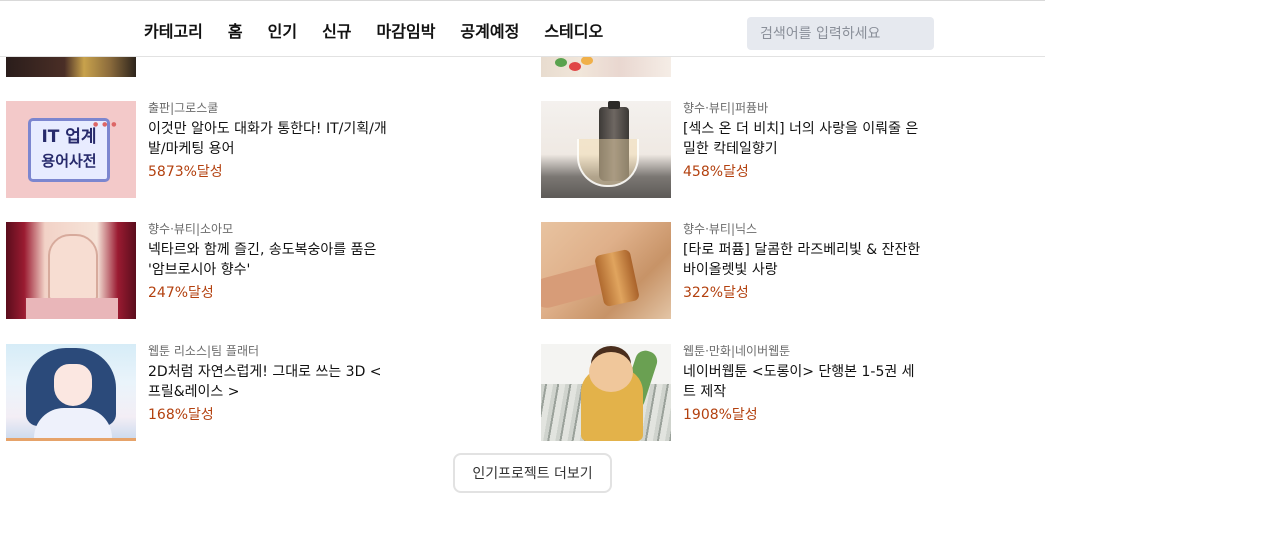 Image resolution: width=1261 pixels, height=539 pixels. What do you see at coordinates (183, 108) in the screenshot?
I see `project-category: 출판|그로스쿨` at bounding box center [183, 108].